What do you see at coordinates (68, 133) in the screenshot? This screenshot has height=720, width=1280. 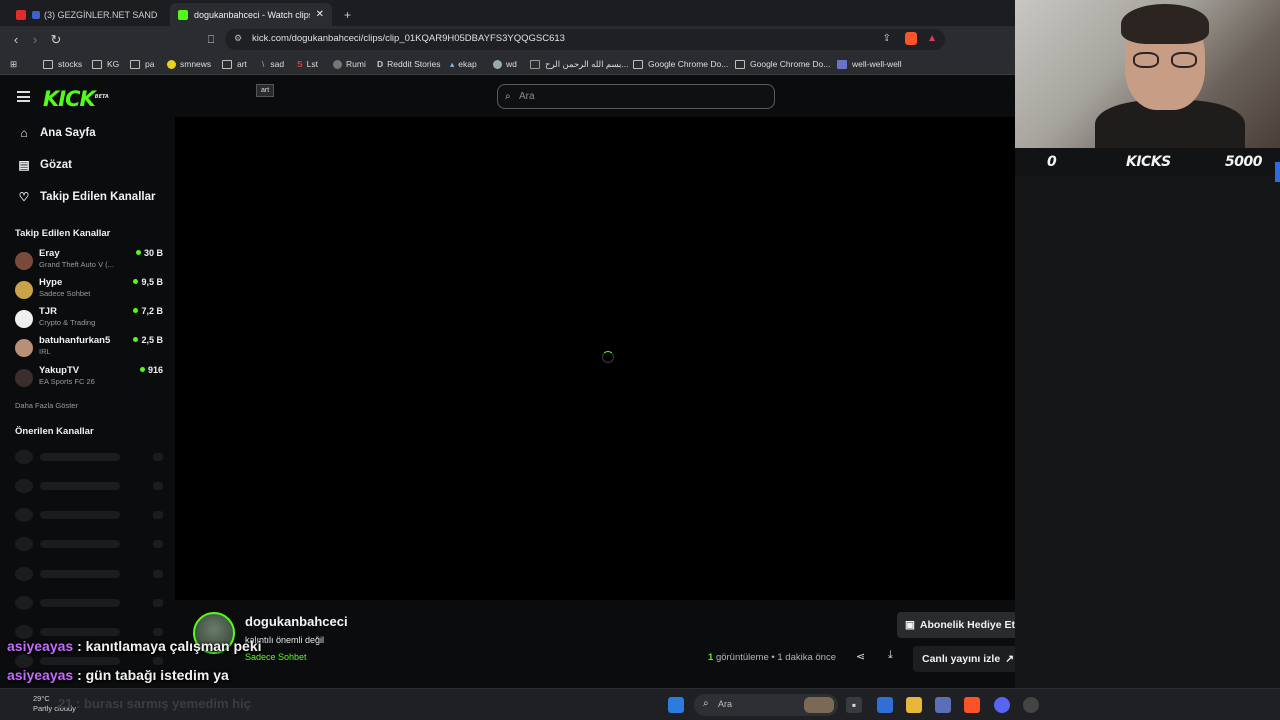 I see `nav-label: Ana Sayfa` at bounding box center [68, 133].